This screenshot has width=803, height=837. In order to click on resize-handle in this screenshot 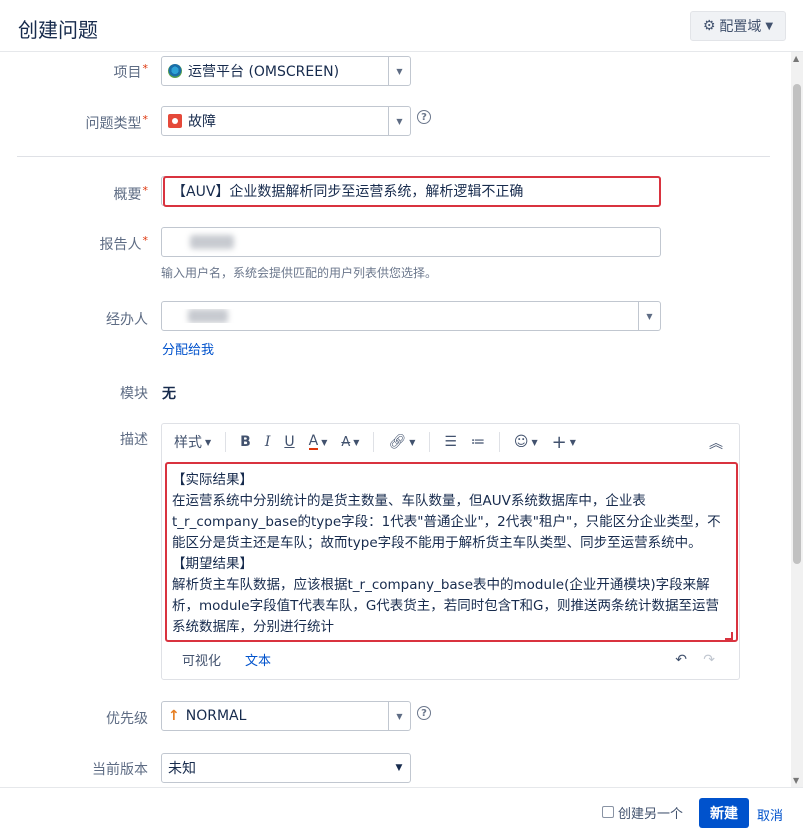, I will do `click(729, 636)`.